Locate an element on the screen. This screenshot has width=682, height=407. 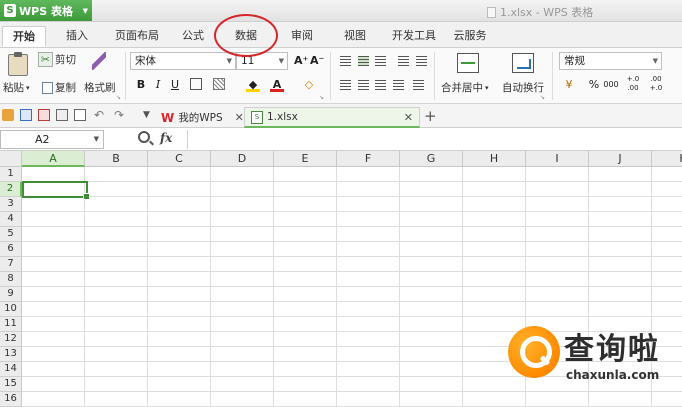
chevron-down-icon: ▼ is located at coordinates (149, 115).